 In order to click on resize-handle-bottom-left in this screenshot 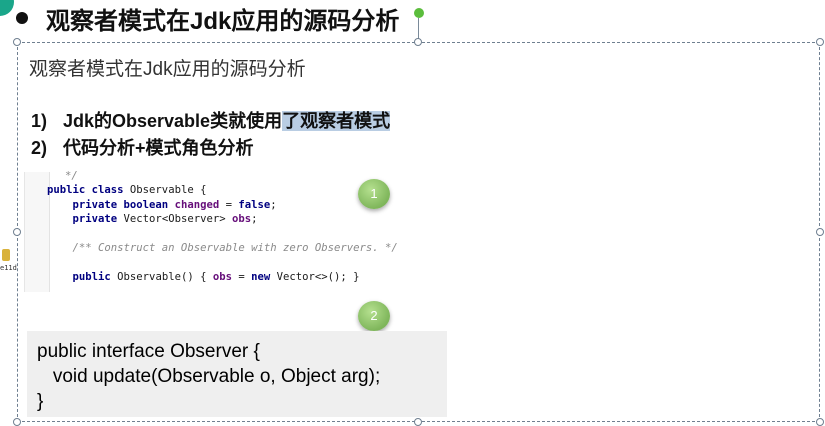, I will do `click(17, 422)`.